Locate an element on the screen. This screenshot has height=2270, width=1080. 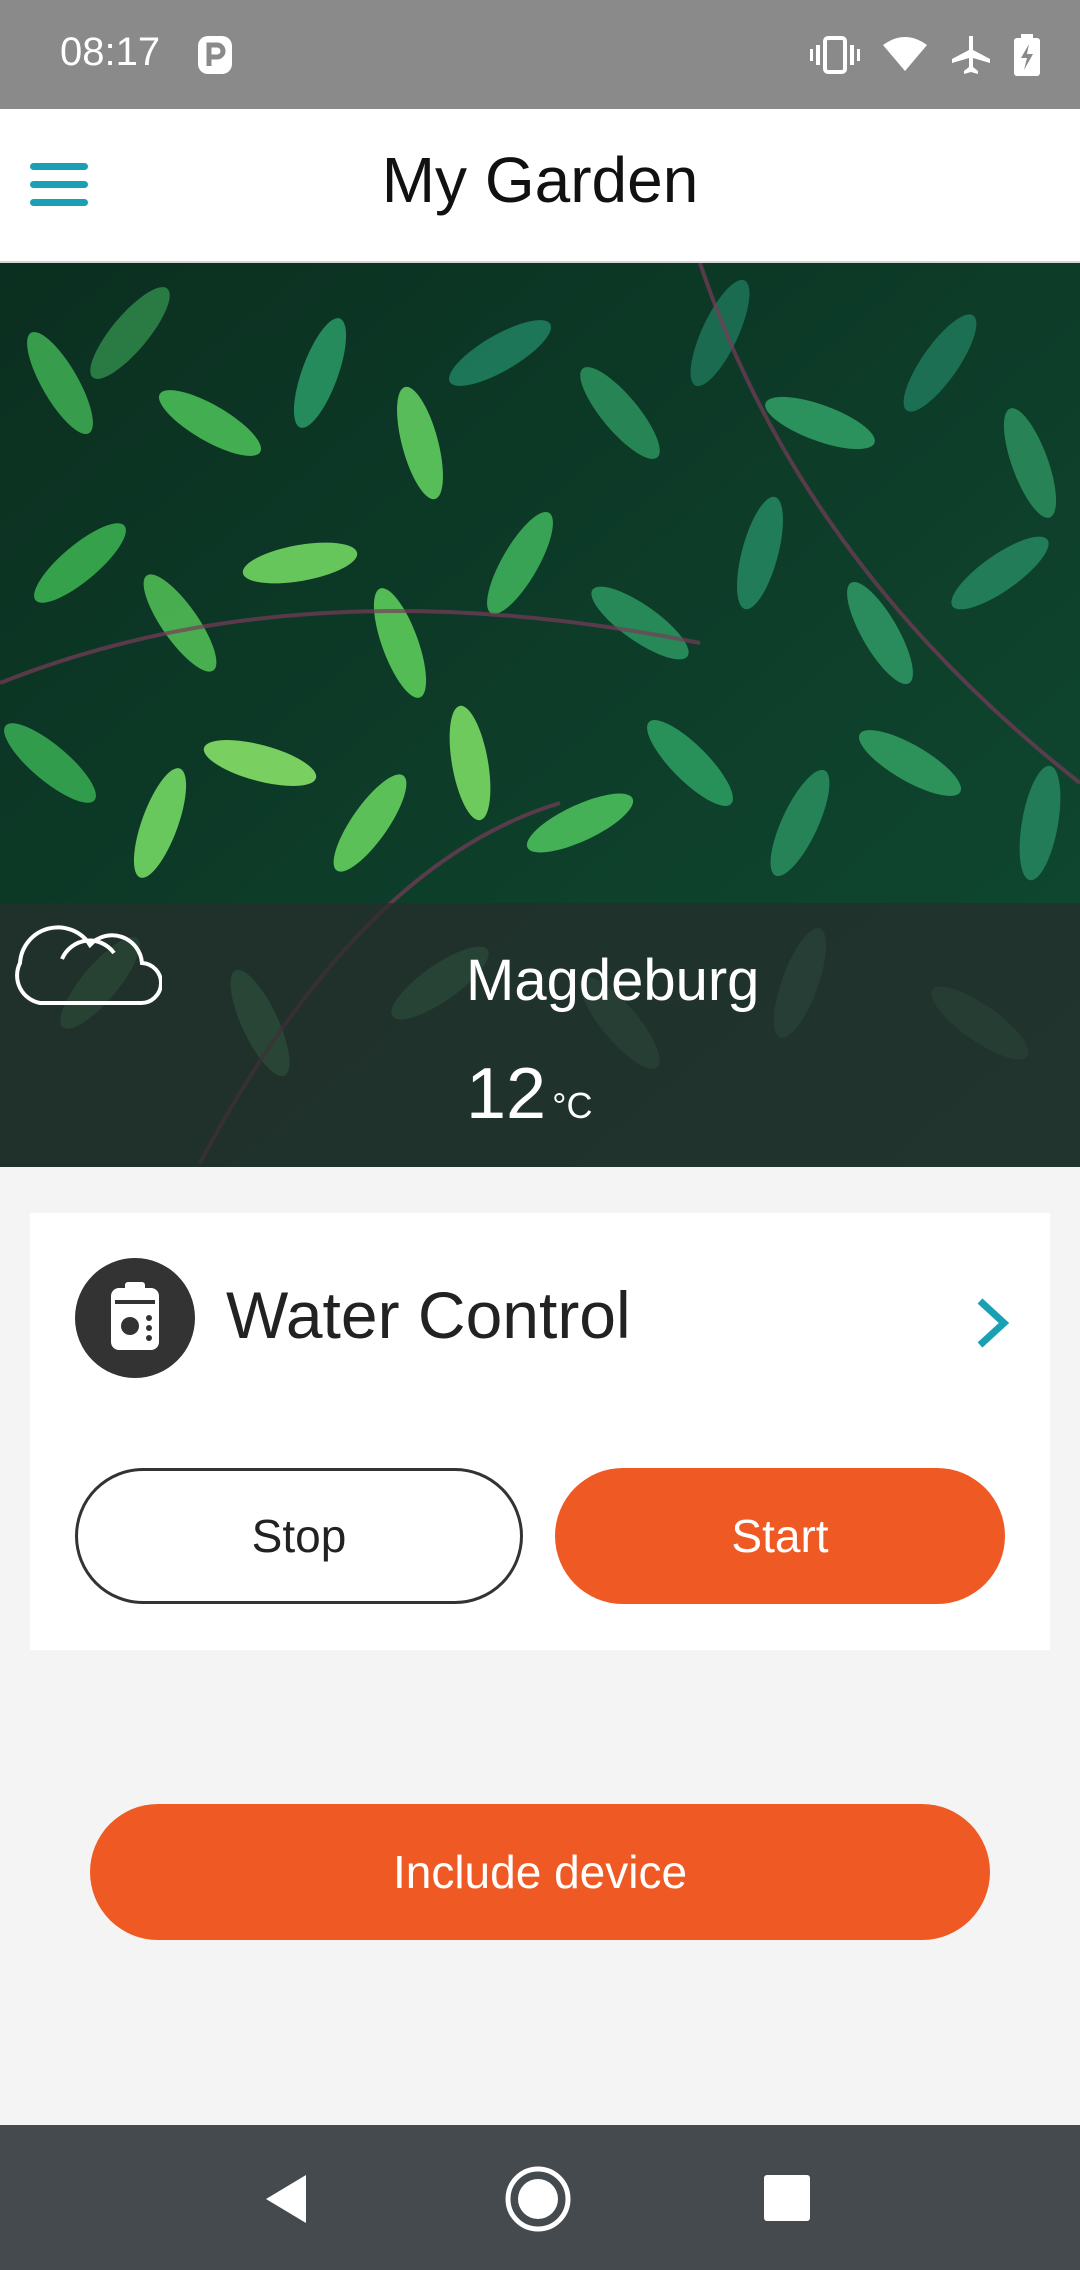
app-bar: My Garden is located at coordinates (540, 186).